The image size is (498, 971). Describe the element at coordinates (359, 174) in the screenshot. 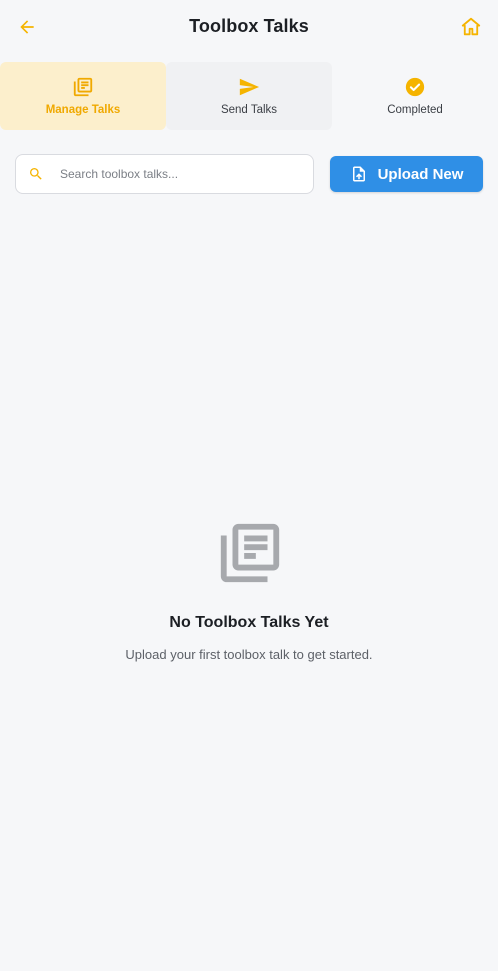

I see `upload-file-icon` at that location.